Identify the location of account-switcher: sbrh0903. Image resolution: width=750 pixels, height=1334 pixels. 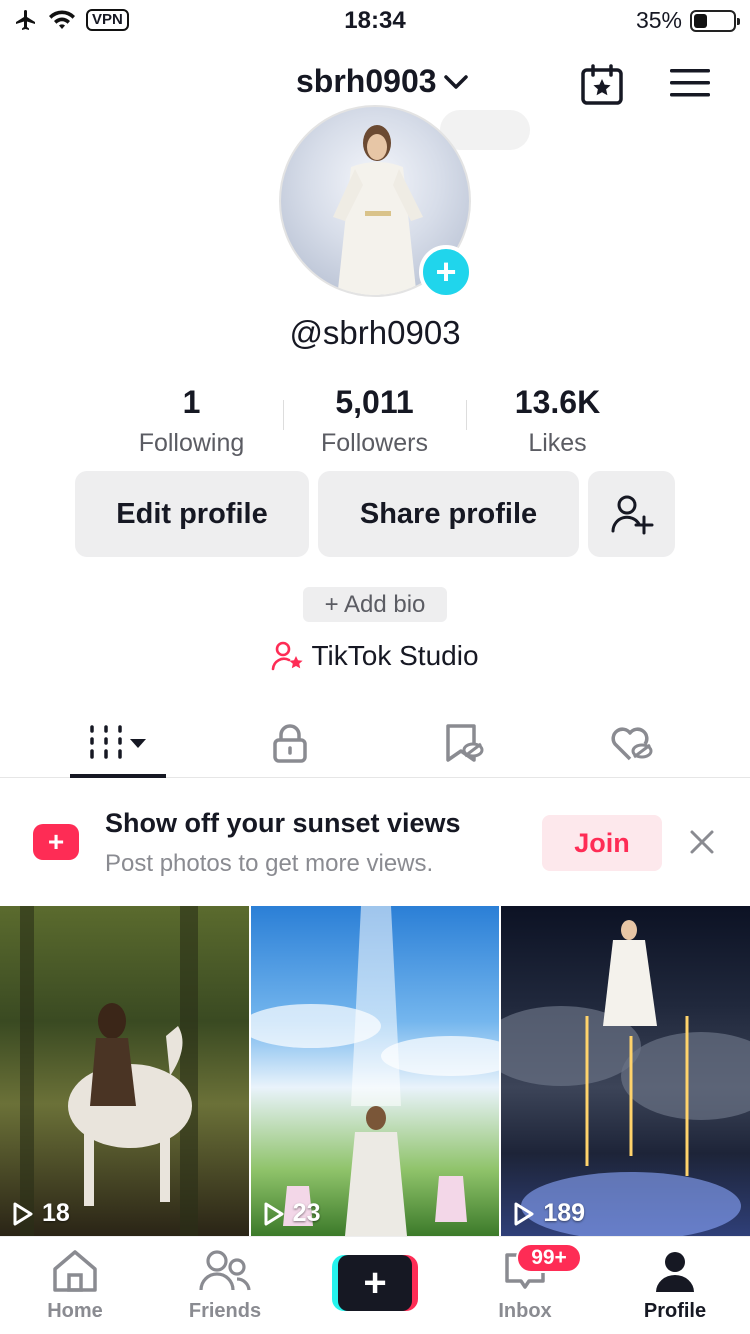
(382, 81).